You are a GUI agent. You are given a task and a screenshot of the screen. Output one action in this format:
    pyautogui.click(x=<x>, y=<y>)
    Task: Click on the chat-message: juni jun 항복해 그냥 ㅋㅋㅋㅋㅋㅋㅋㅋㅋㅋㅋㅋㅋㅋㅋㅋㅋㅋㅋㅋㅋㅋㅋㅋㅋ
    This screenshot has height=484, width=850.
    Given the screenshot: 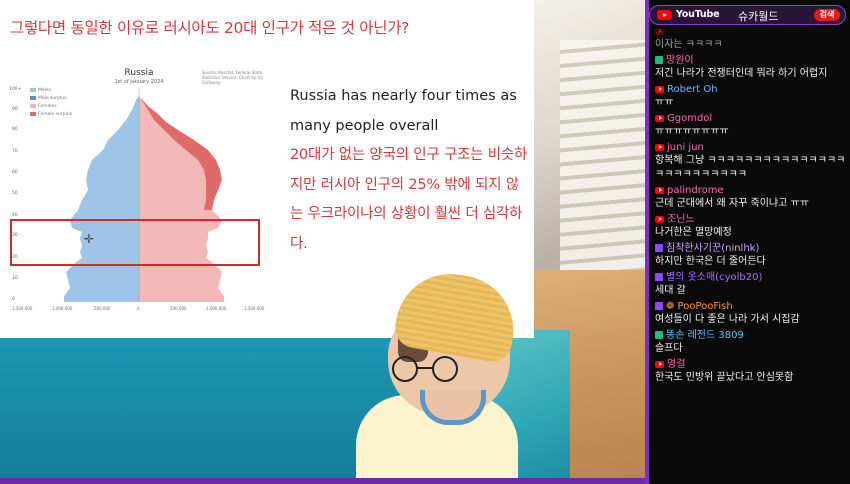 What is the action you would take?
    pyautogui.click(x=751, y=162)
    